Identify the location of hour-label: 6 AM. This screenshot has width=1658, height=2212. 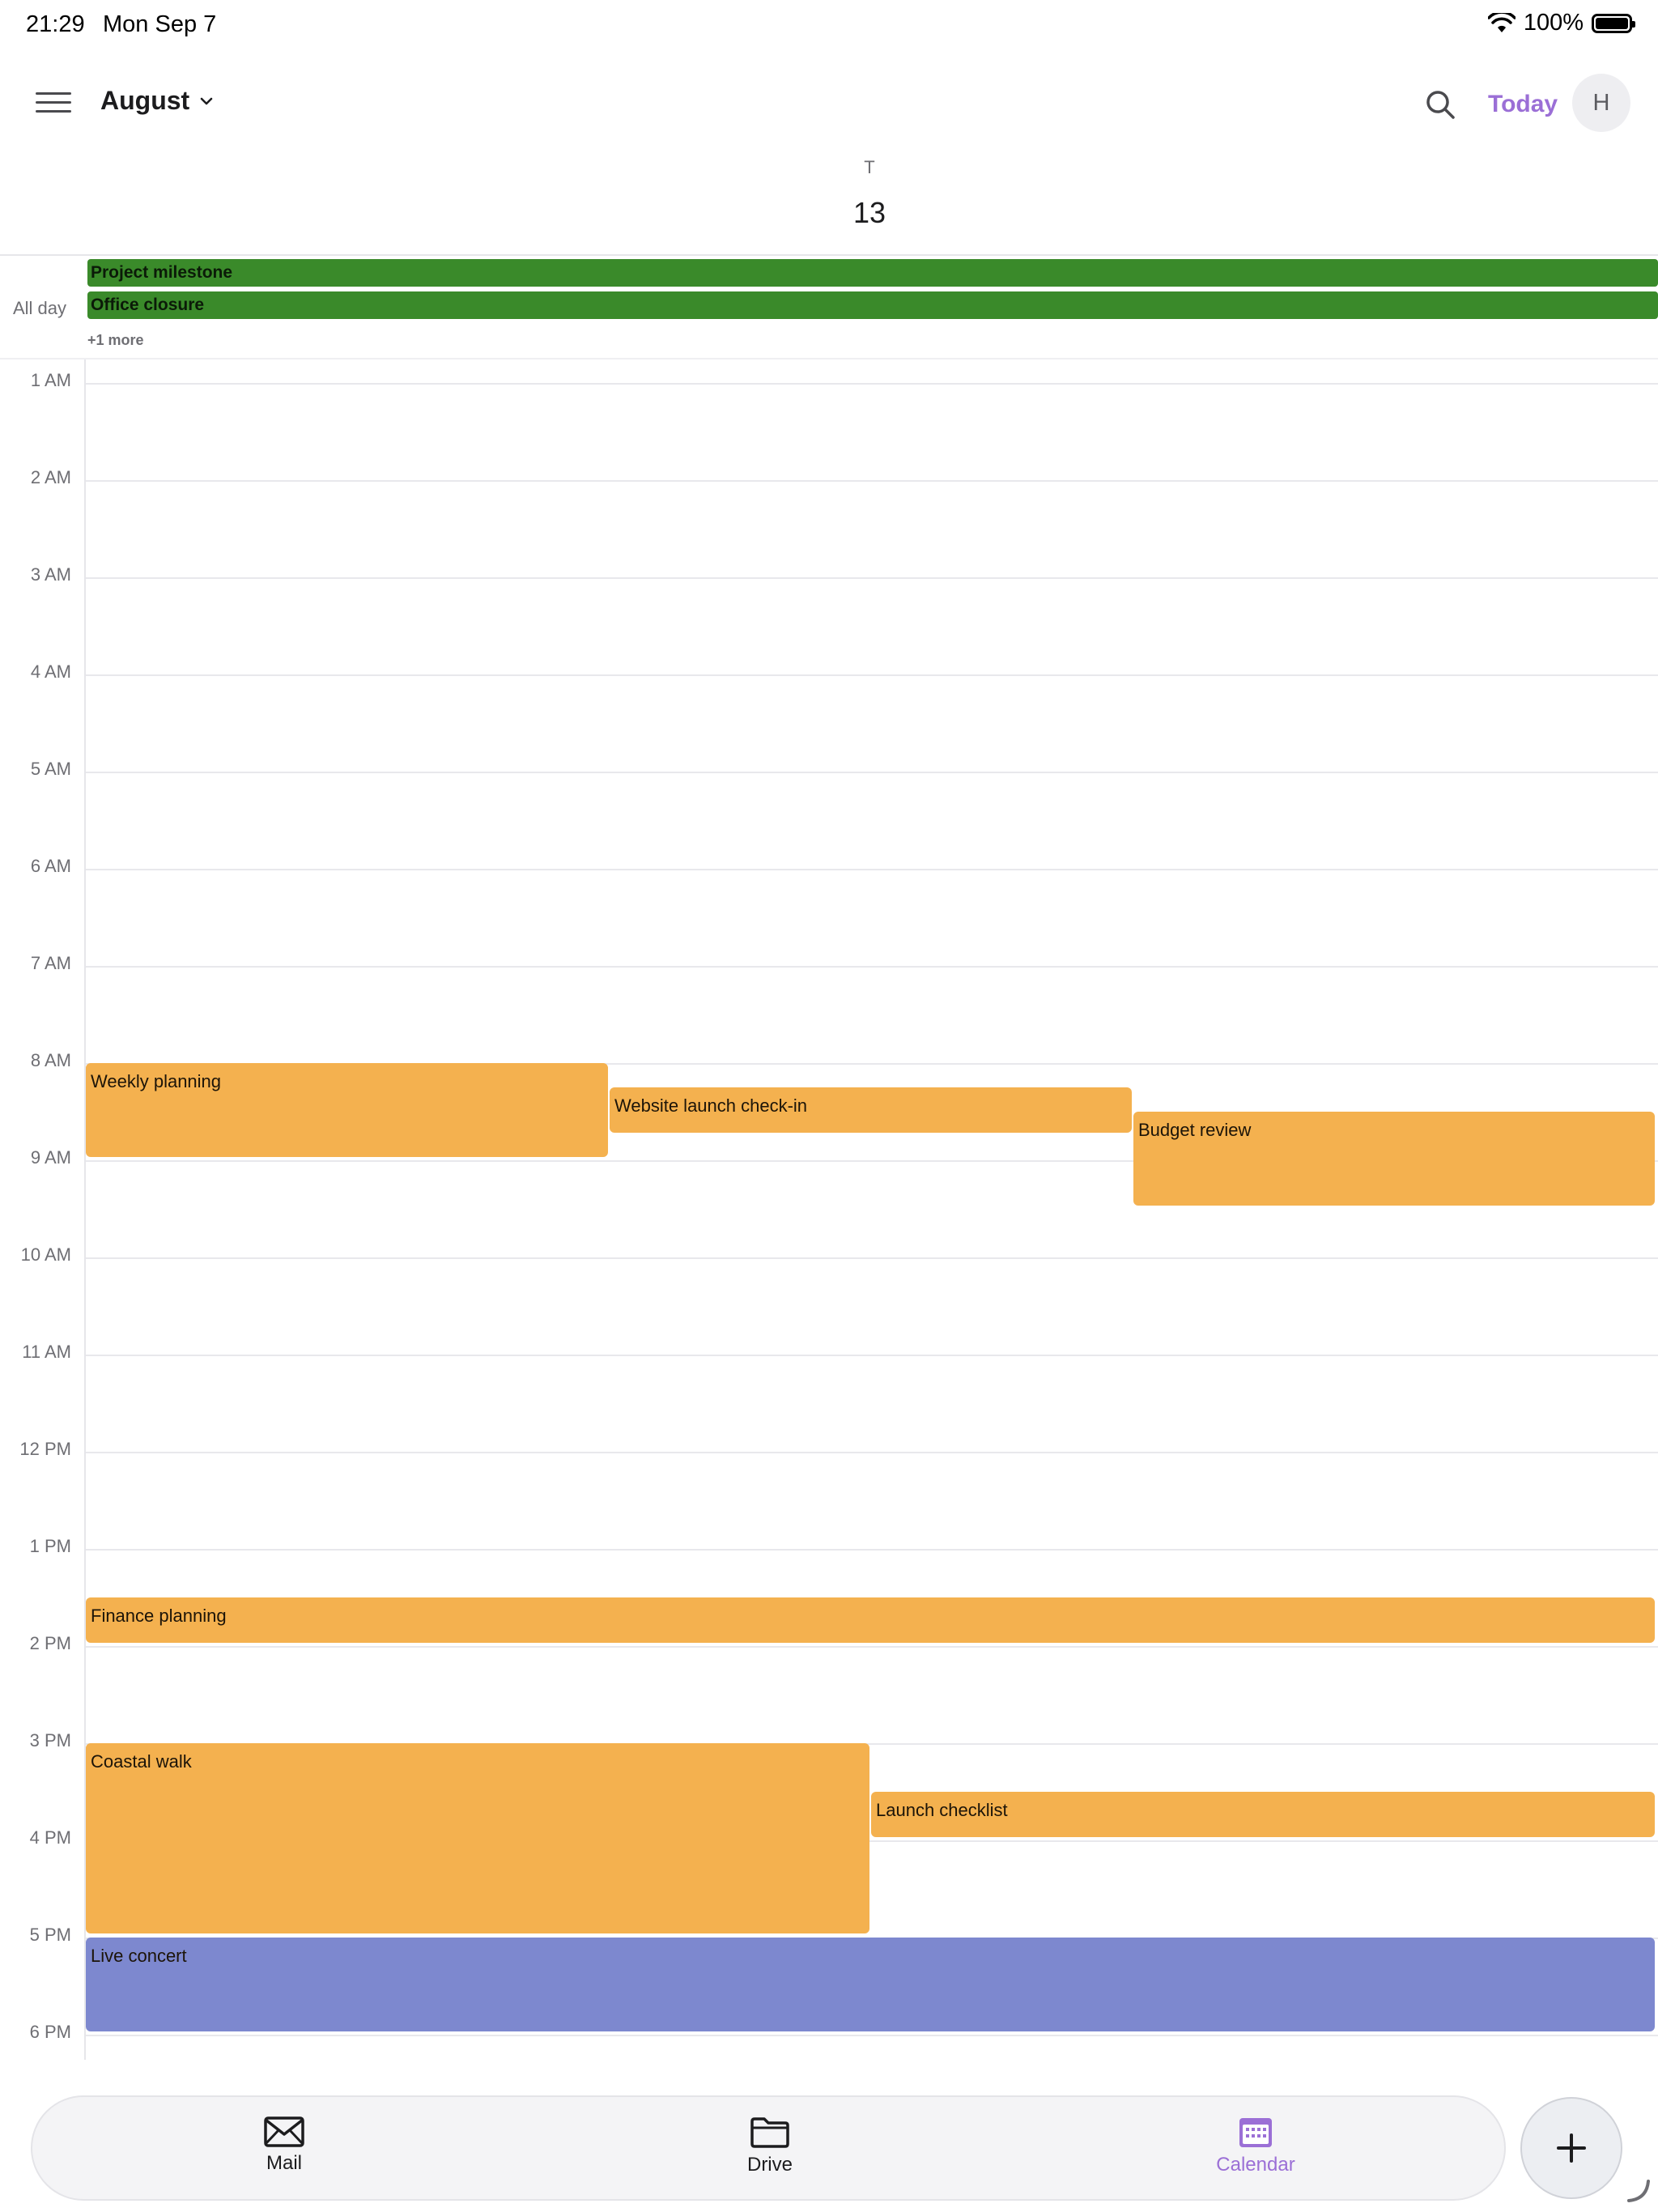
(50, 866).